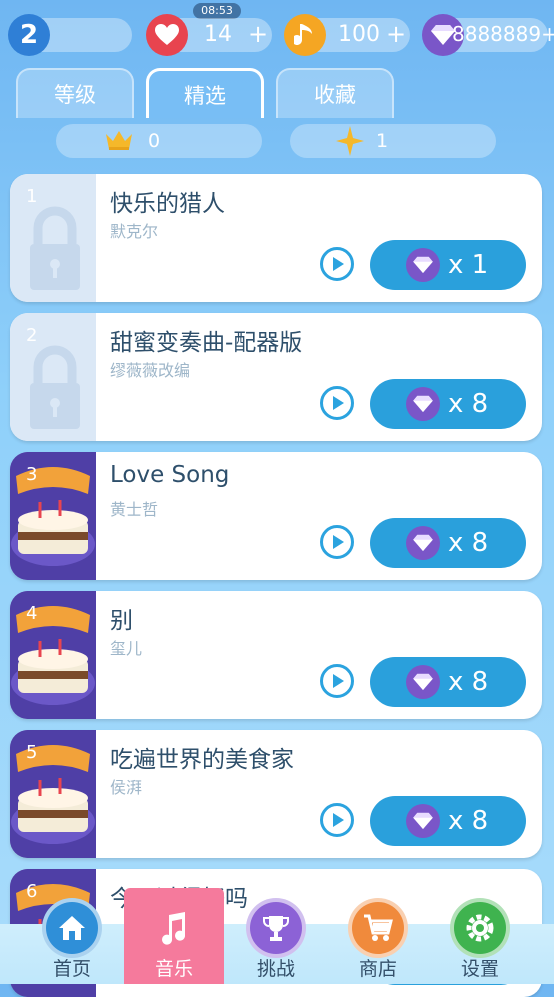 The width and height of the screenshot is (554, 997). What do you see at coordinates (276, 794) in the screenshot?
I see `song-card: 5 吃遍世界的美食家 侯湃 x 8` at bounding box center [276, 794].